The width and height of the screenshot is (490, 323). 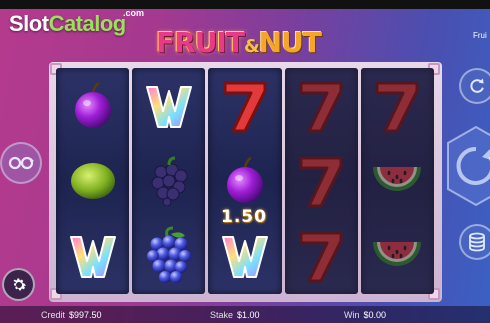 What do you see at coordinates (244, 217) in the screenshot?
I see `win-amount-label: 1.50` at bounding box center [244, 217].